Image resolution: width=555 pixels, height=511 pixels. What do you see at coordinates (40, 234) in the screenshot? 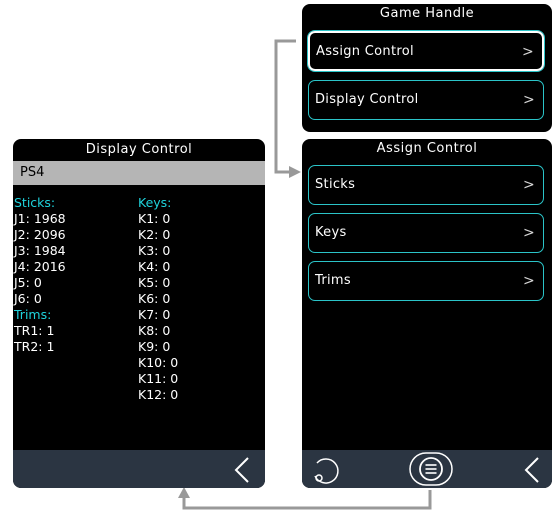
I see `stick-value: J2: 2096` at bounding box center [40, 234].